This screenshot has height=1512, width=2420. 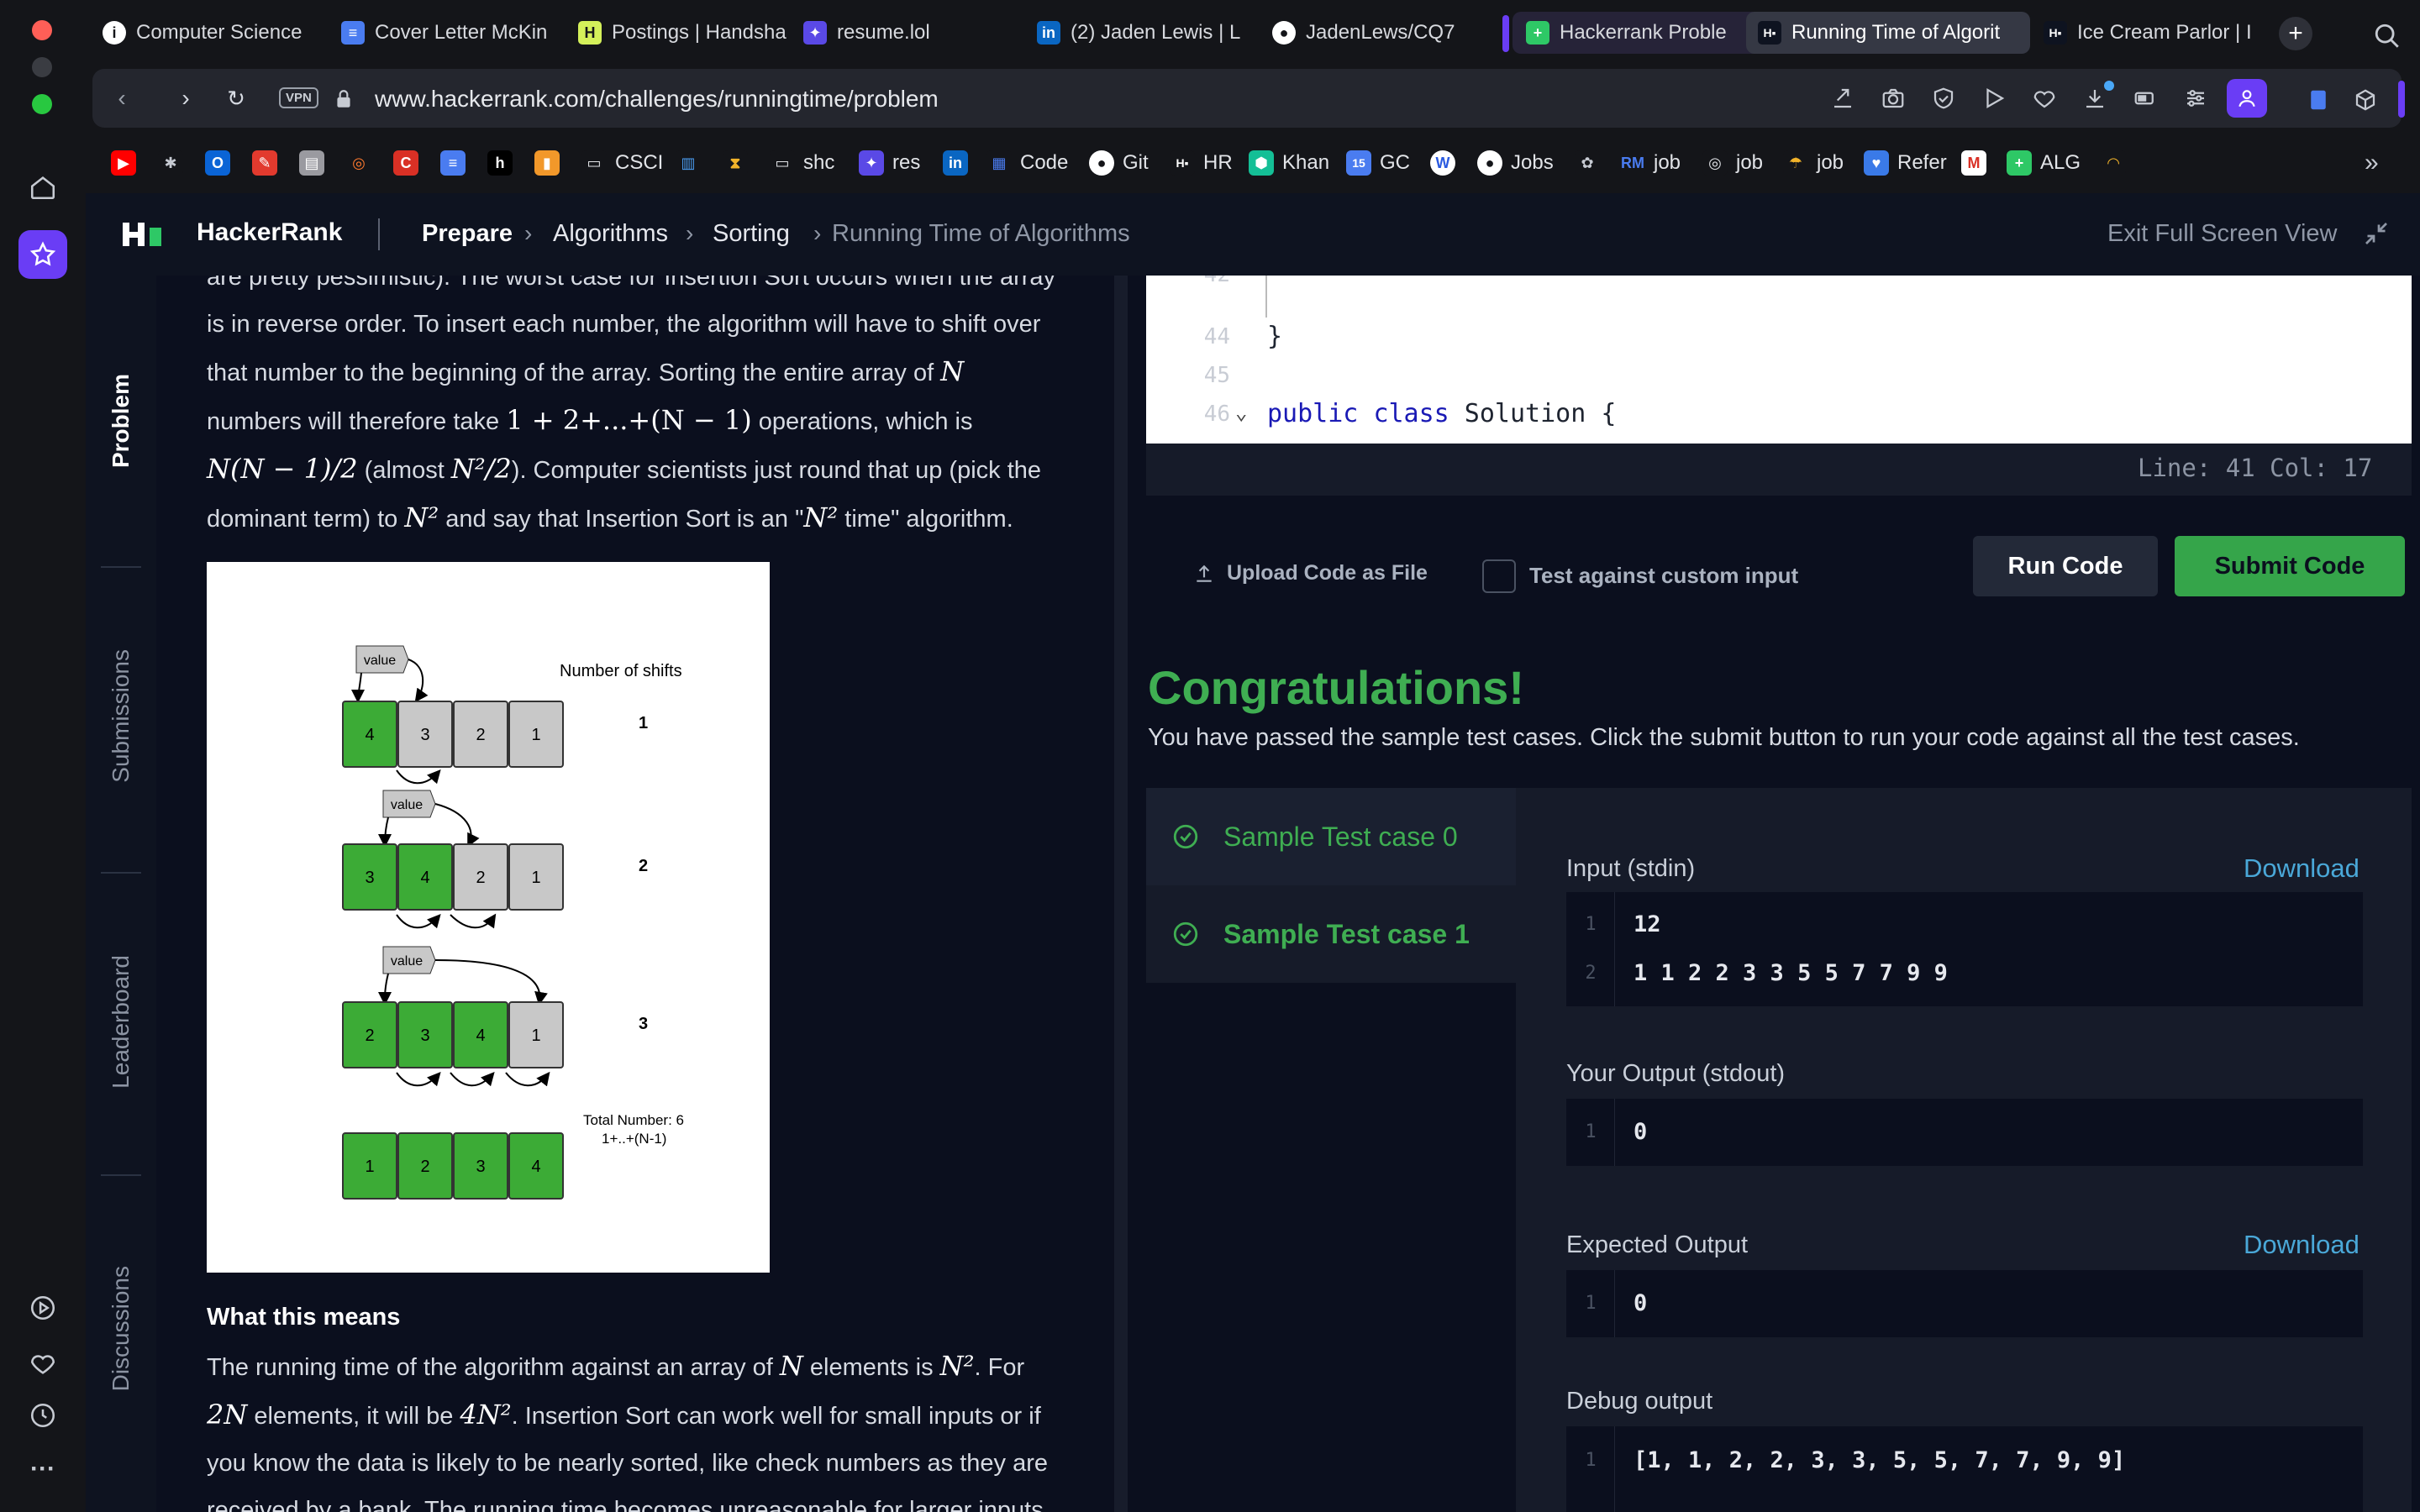 I want to click on tab-handshake: H Postings | Handsha, so click(x=678, y=33).